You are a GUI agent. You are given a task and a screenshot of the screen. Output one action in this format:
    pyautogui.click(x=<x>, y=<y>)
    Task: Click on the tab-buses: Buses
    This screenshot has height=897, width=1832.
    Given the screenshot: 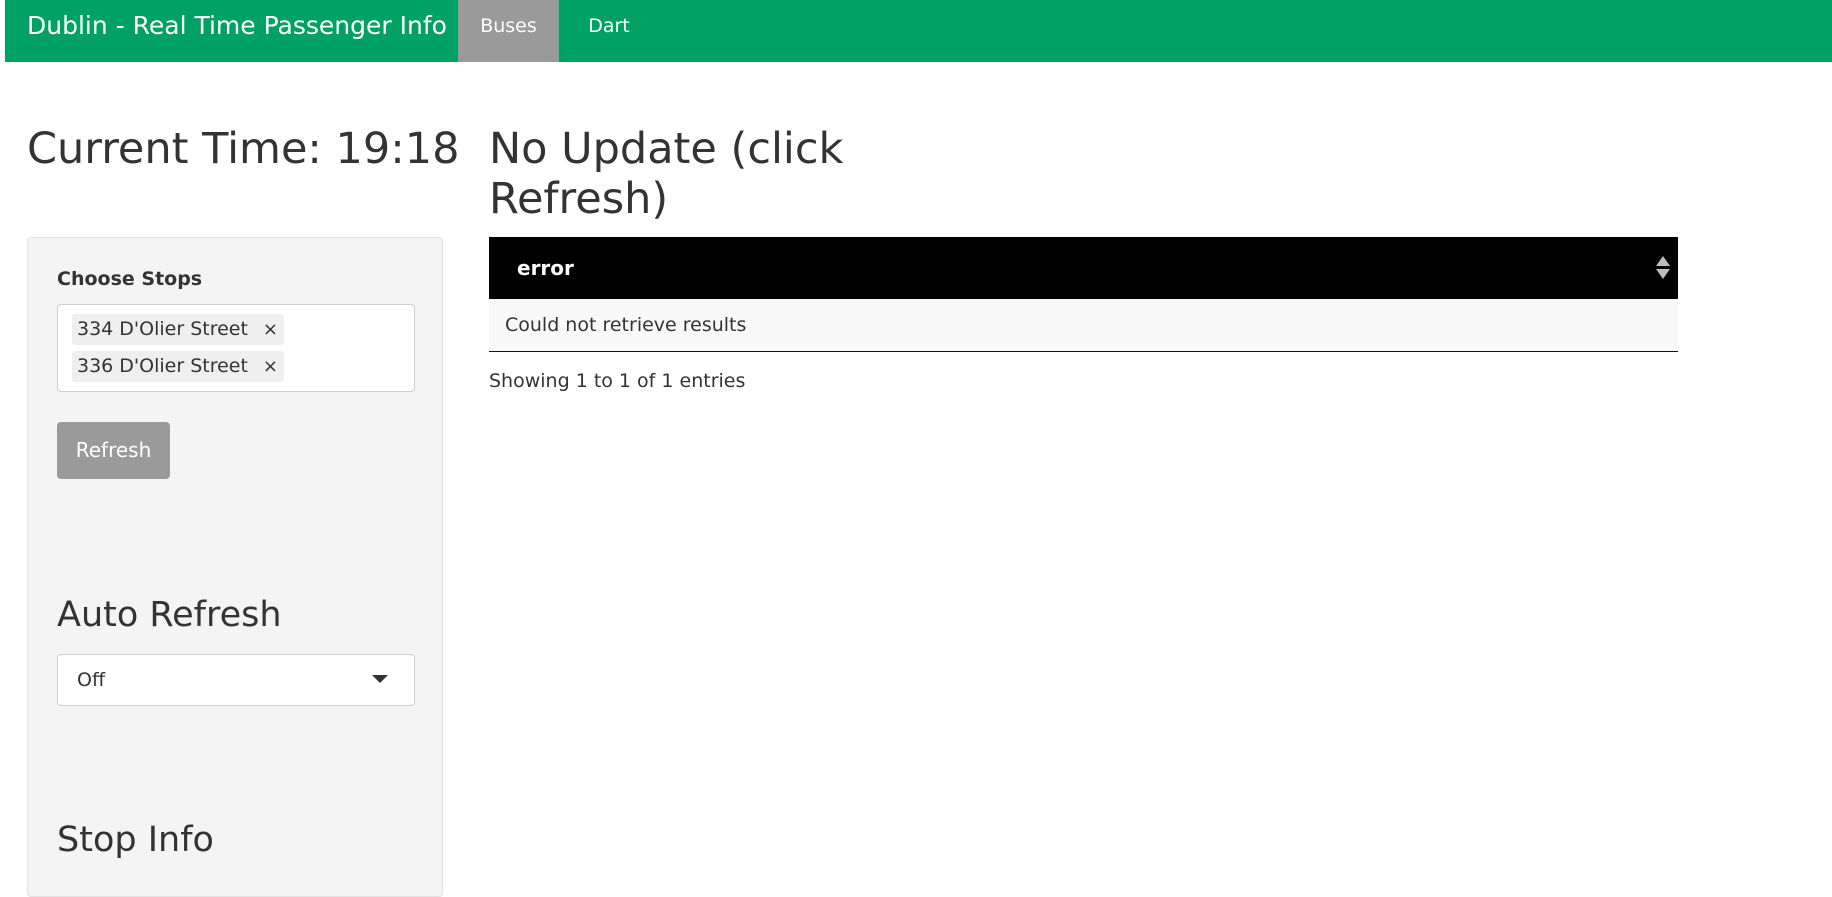 What is the action you would take?
    pyautogui.click(x=508, y=31)
    